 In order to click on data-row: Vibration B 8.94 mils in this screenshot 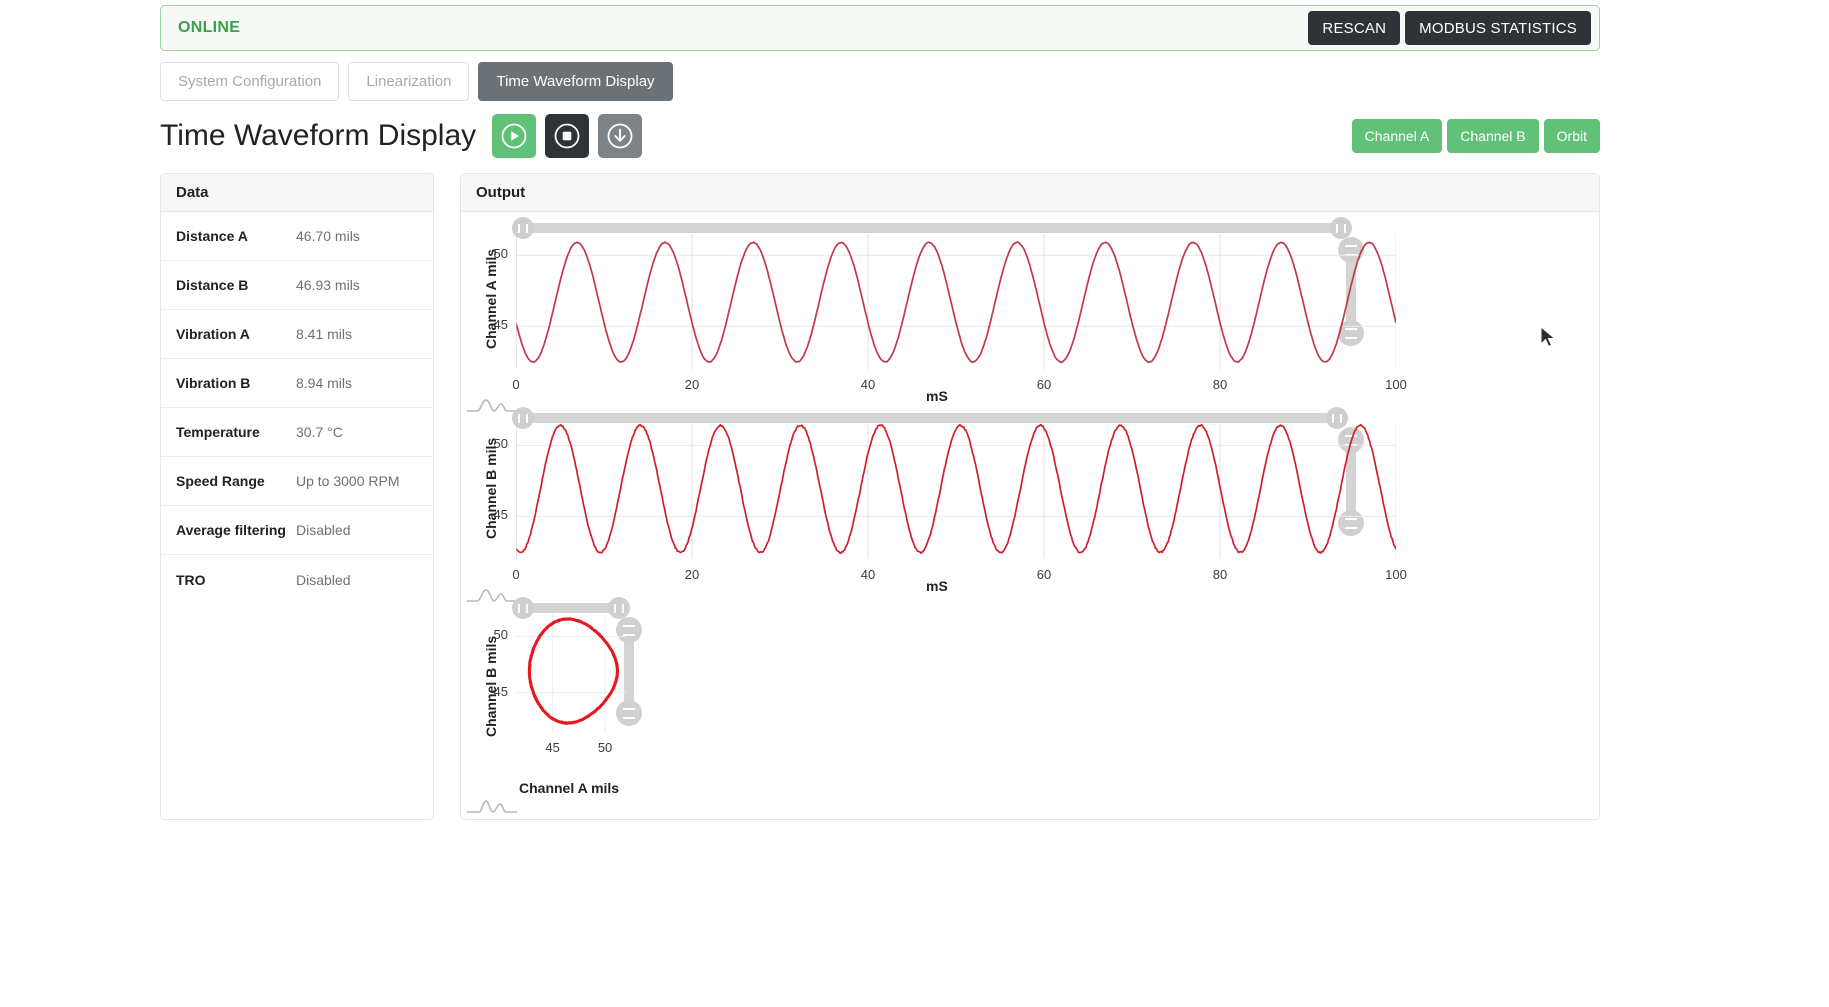, I will do `click(297, 383)`.